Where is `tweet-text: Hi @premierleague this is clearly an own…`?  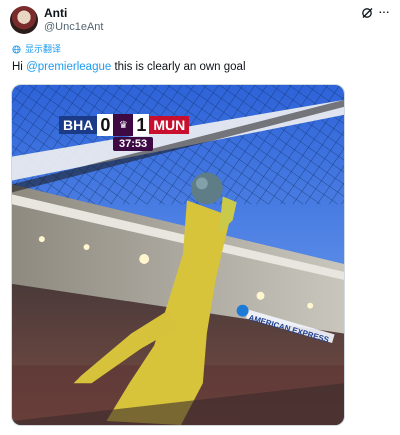
tweet-text: Hi @premierleague this is clearly an own… is located at coordinates (129, 67).